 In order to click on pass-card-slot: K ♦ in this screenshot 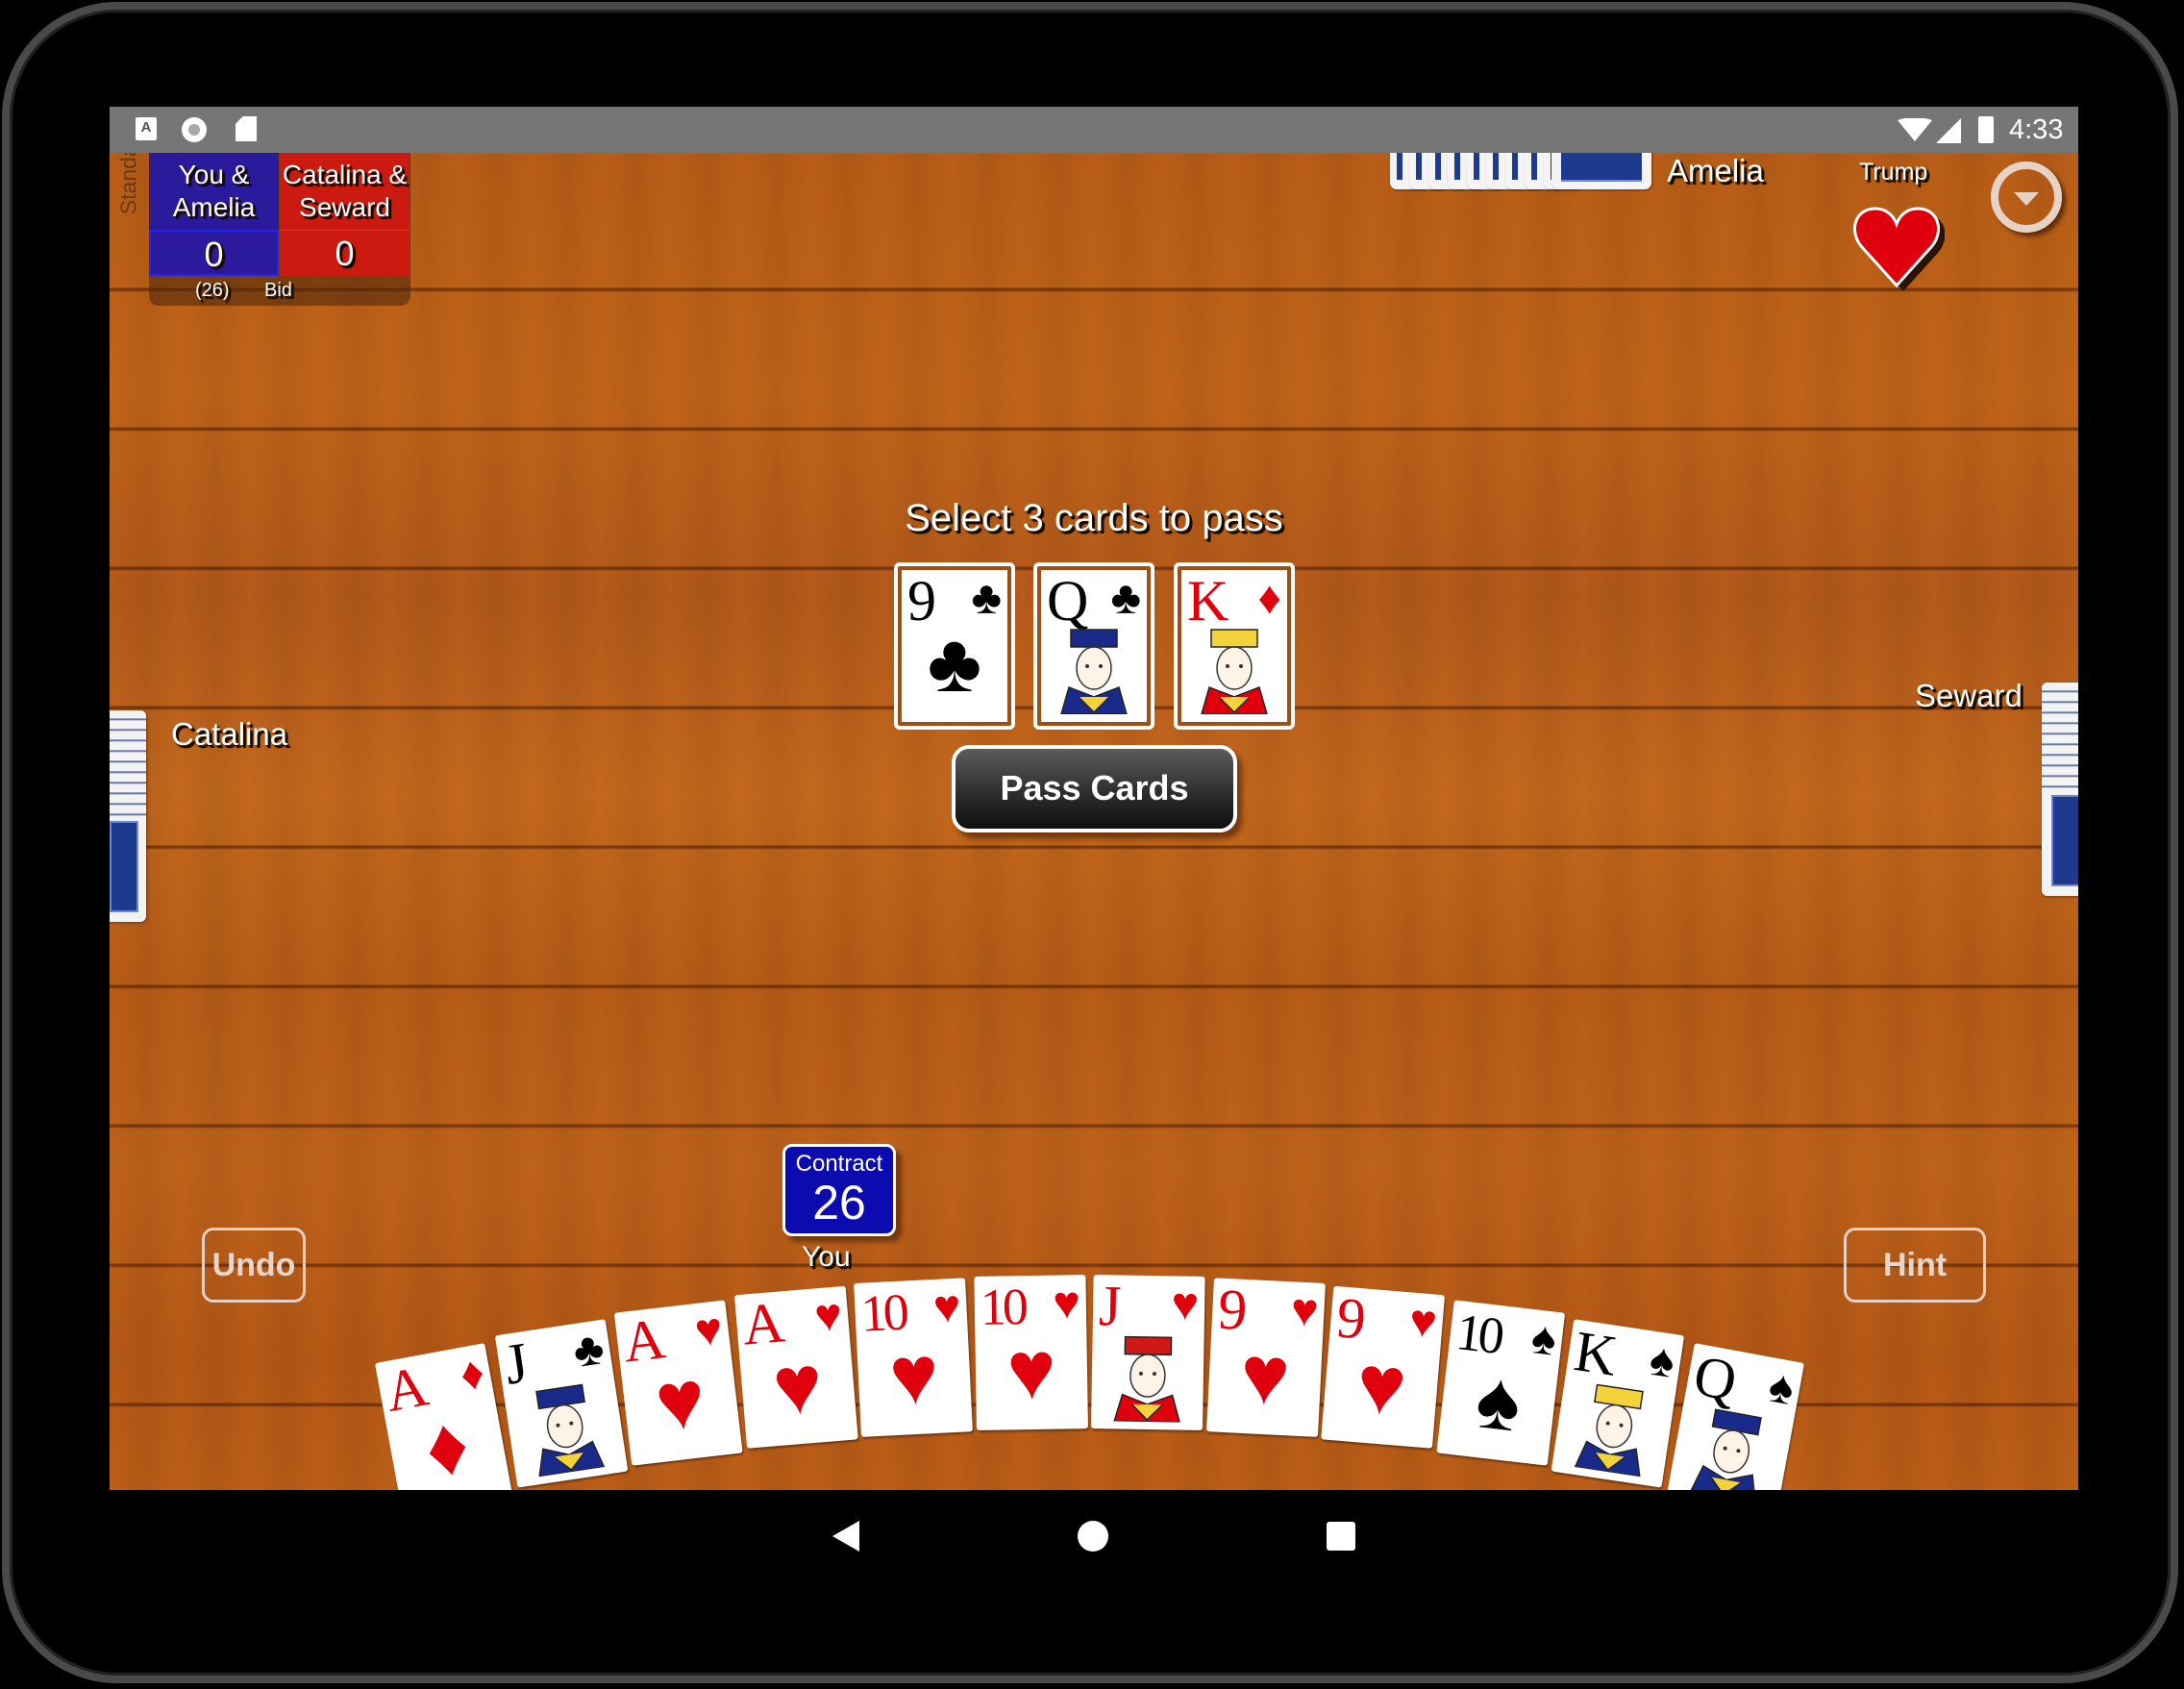, I will do `click(1235, 646)`.